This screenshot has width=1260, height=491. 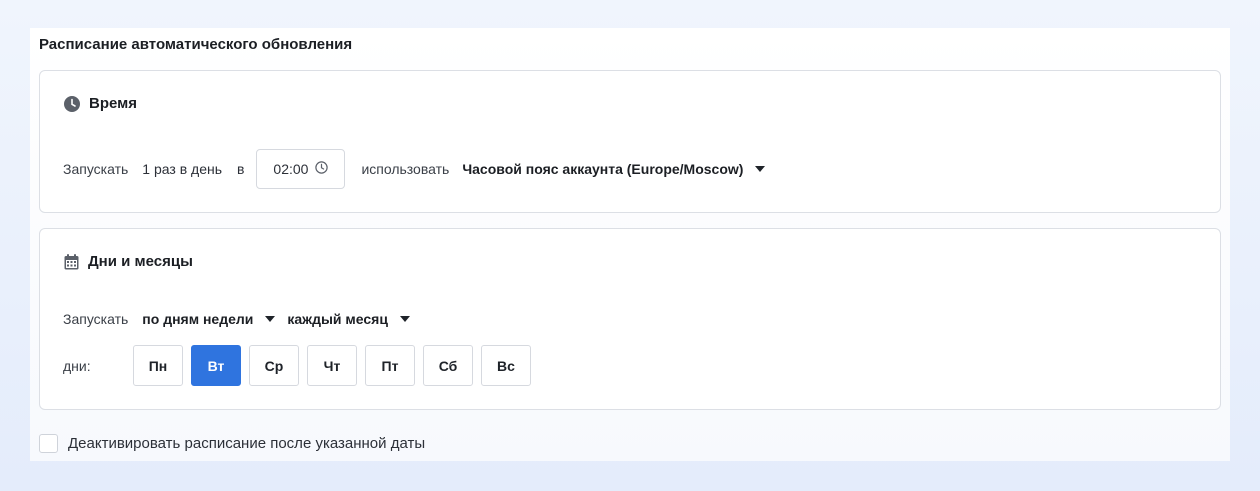 I want to click on day-button-3: Чт, so click(x=332, y=365).